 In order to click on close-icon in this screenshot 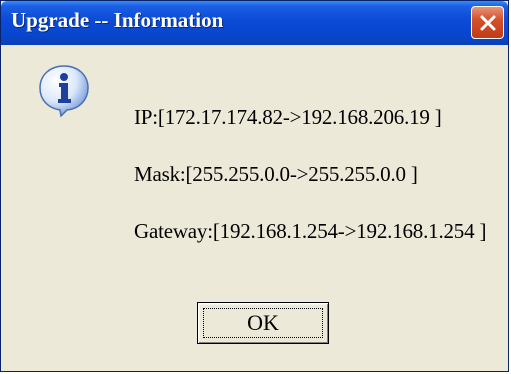, I will do `click(487, 22)`.